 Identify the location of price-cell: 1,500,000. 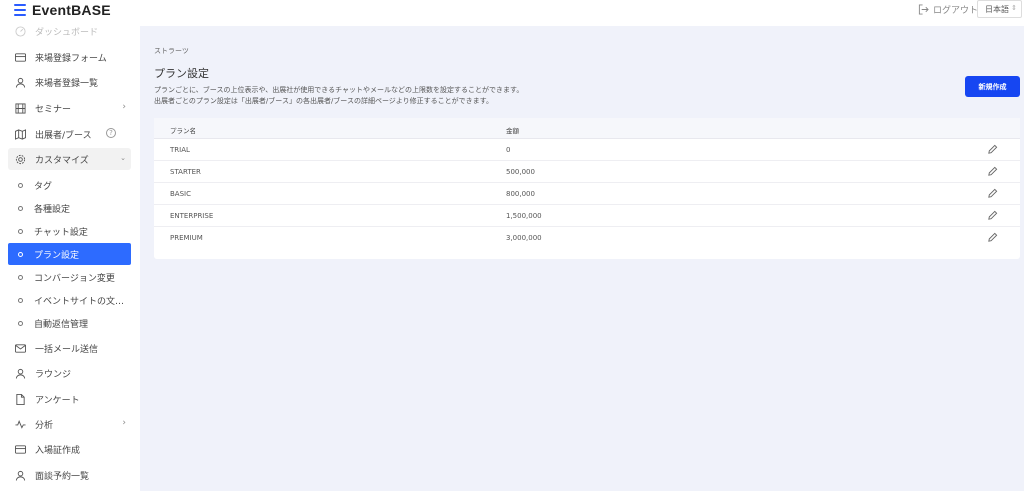
(524, 216).